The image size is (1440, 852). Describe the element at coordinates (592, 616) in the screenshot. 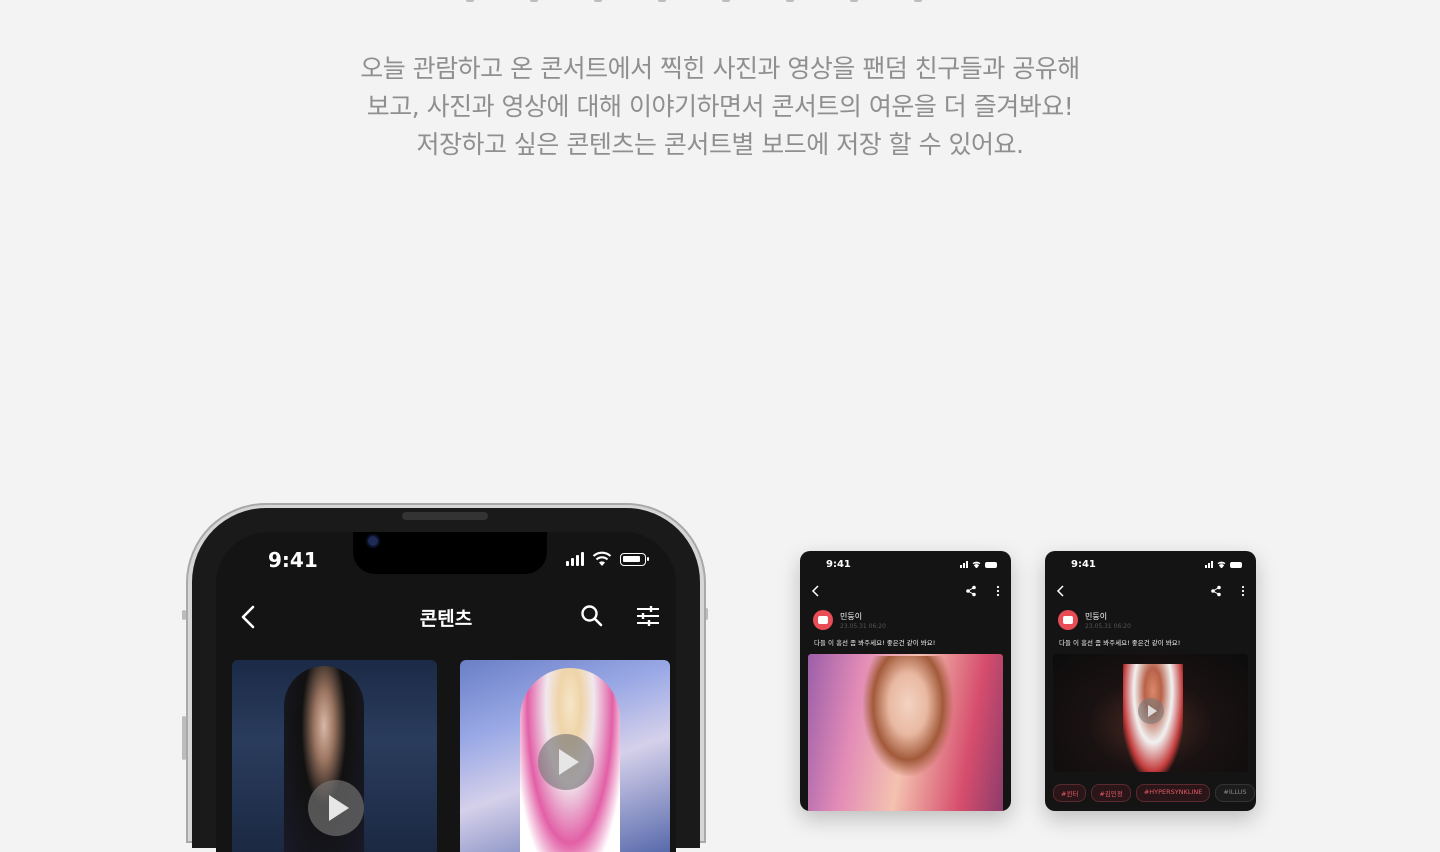

I see `search-icon` at that location.